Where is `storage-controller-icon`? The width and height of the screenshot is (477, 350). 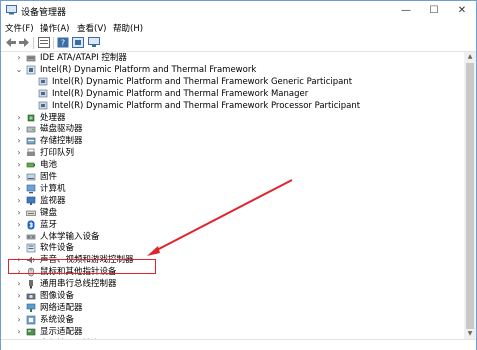
storage-controller-icon is located at coordinates (31, 141).